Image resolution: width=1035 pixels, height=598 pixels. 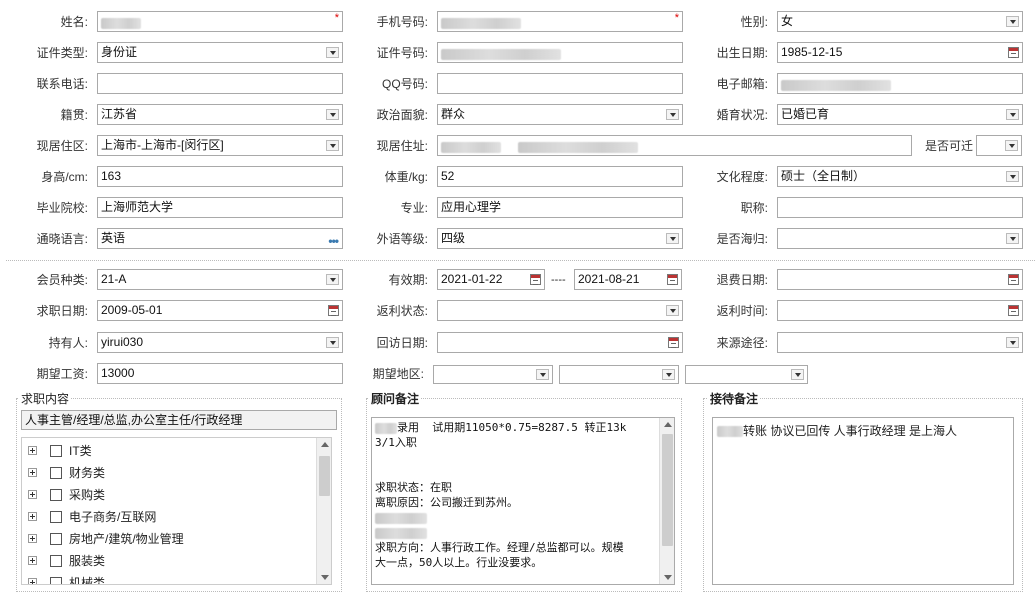 I want to click on date-field: 2009-05-01, so click(x=220, y=310).